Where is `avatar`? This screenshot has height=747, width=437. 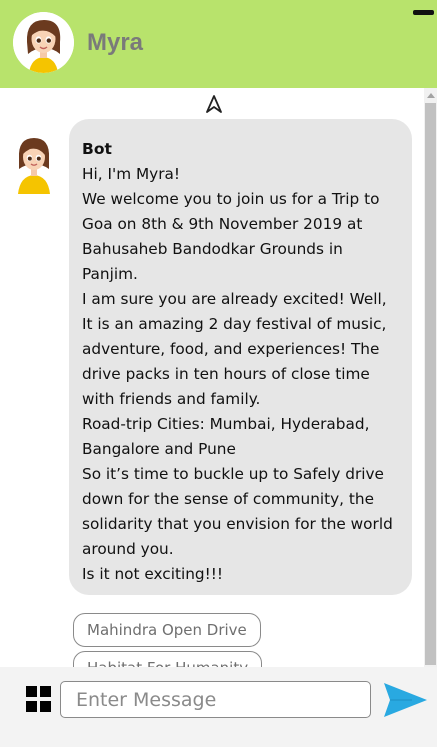
avatar is located at coordinates (43, 42).